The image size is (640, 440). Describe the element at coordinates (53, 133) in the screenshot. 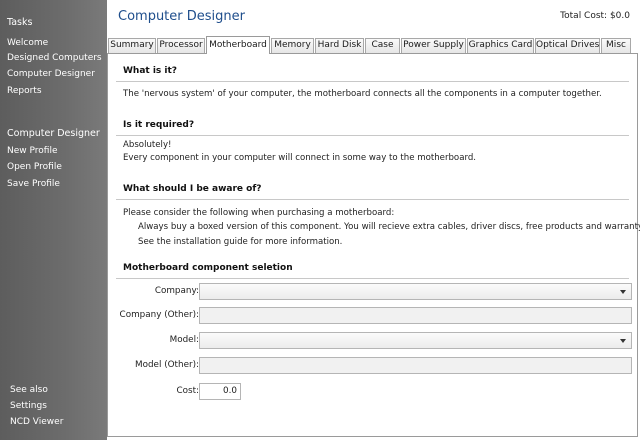

I see `designer-header: Computer Designer` at that location.